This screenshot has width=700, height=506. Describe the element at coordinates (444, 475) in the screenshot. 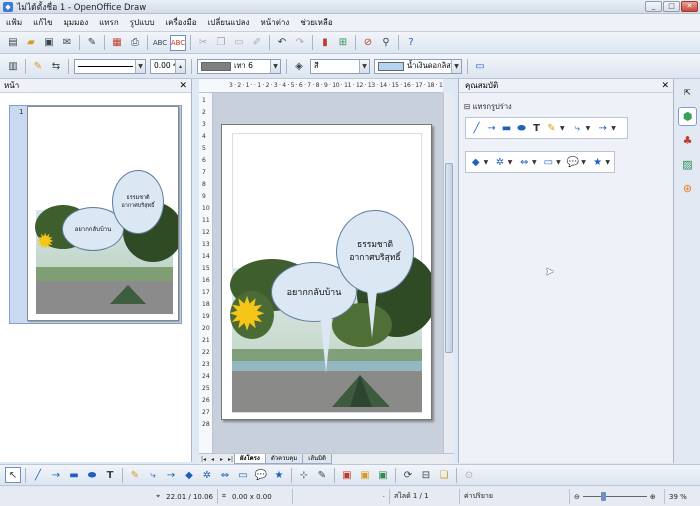

I see `arrange-icon: ❏` at that location.